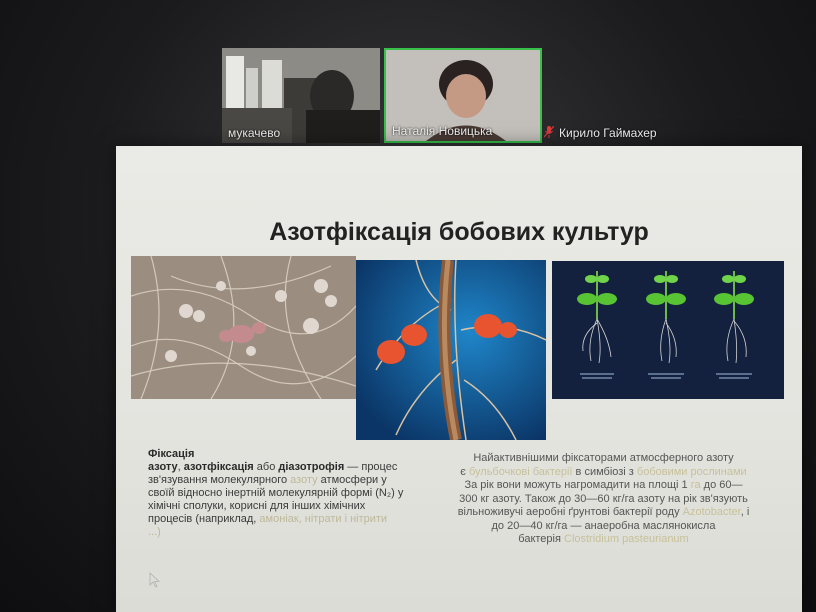 This screenshot has height=612, width=816. What do you see at coordinates (323, 519) in the screenshot?
I see `hyperlink-text: амоніак, нітрати і нітрити` at bounding box center [323, 519].